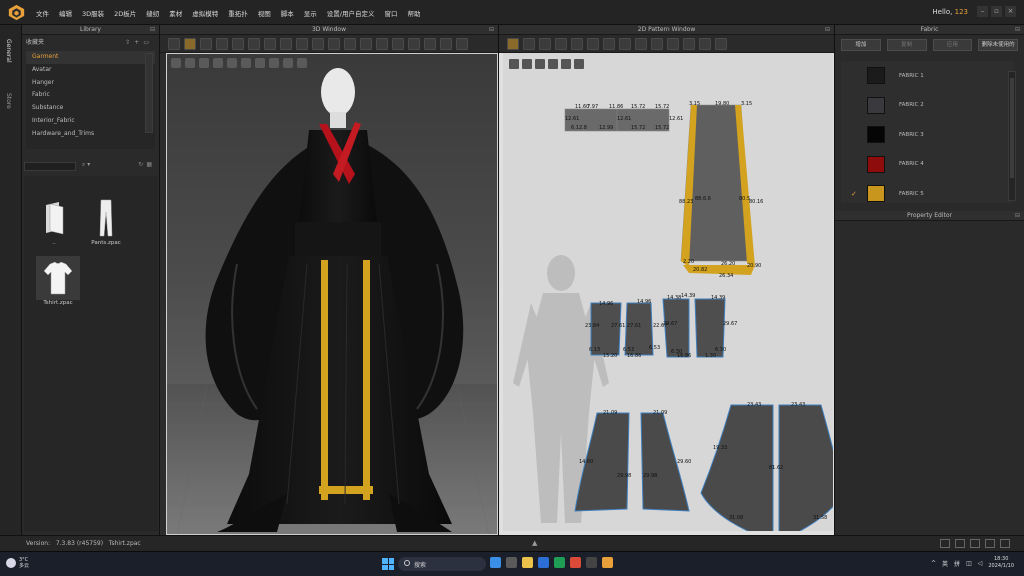  What do you see at coordinates (927, 165) in the screenshot?
I see `fabric-item: FABRIC 4` at bounding box center [927, 165].